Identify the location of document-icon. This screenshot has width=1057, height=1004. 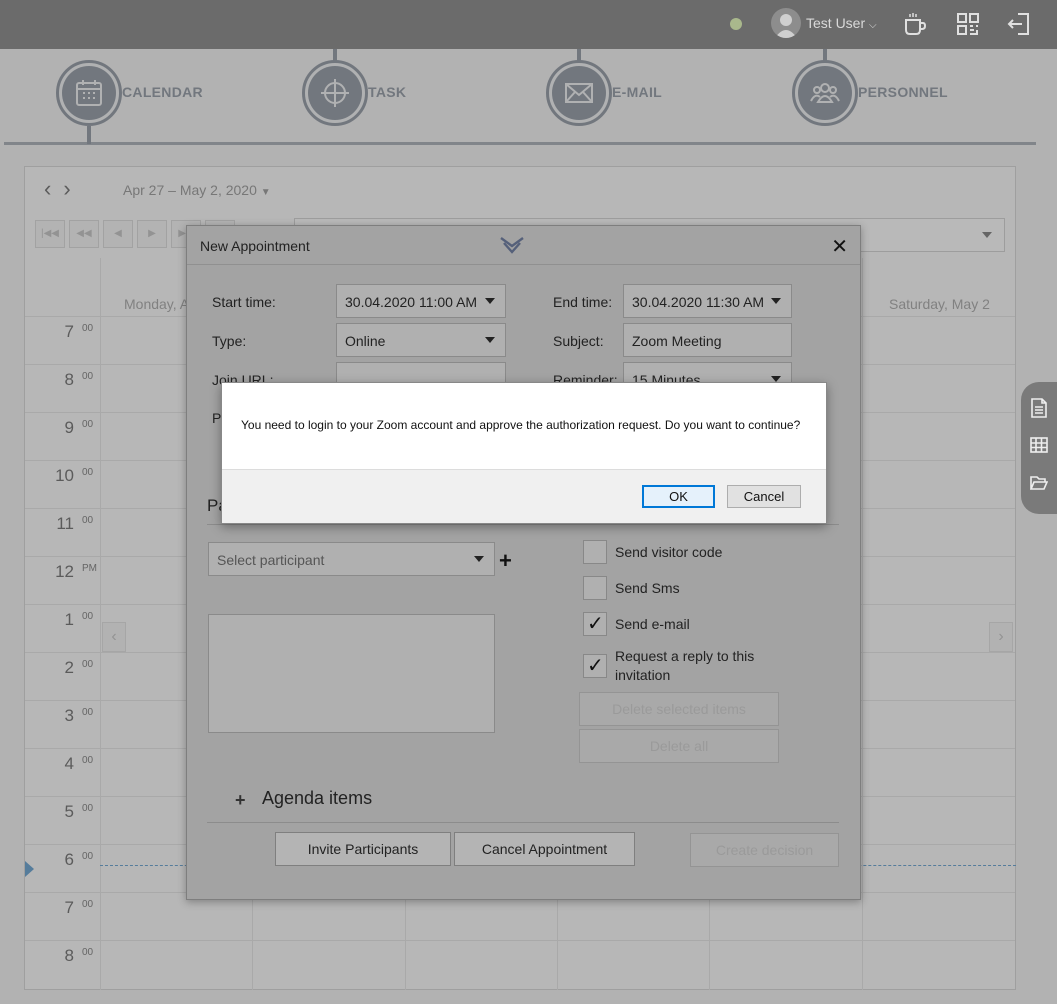
(1039, 408).